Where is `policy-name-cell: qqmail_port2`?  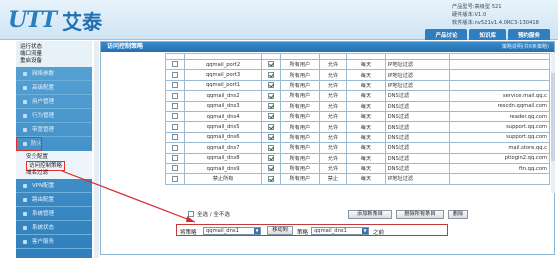 policy-name-cell: qqmail_port2 is located at coordinates (223, 64).